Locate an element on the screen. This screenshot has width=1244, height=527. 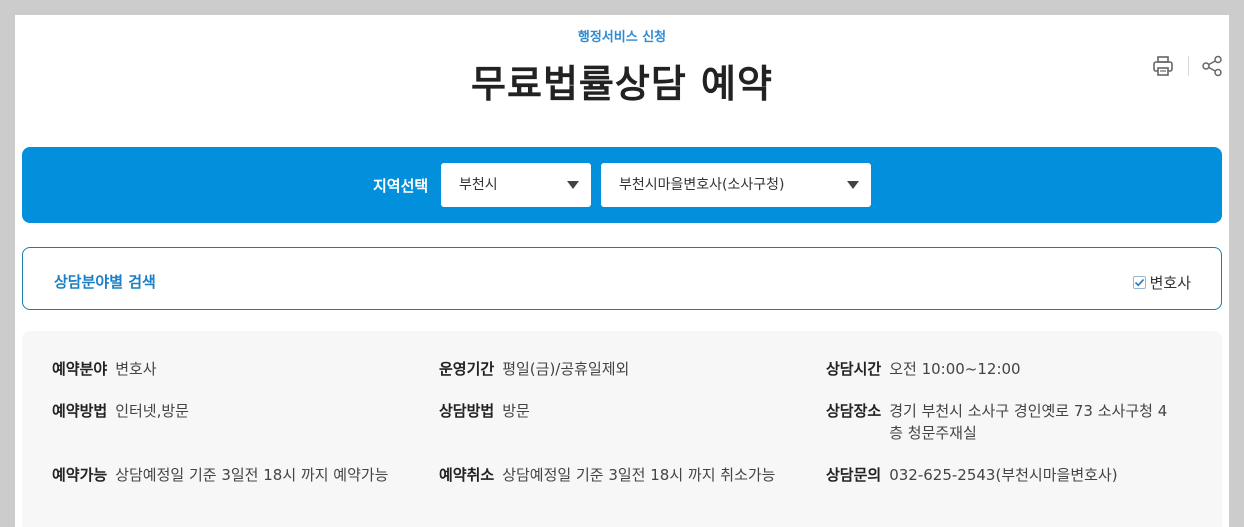
share-button is located at coordinates (1212, 66).